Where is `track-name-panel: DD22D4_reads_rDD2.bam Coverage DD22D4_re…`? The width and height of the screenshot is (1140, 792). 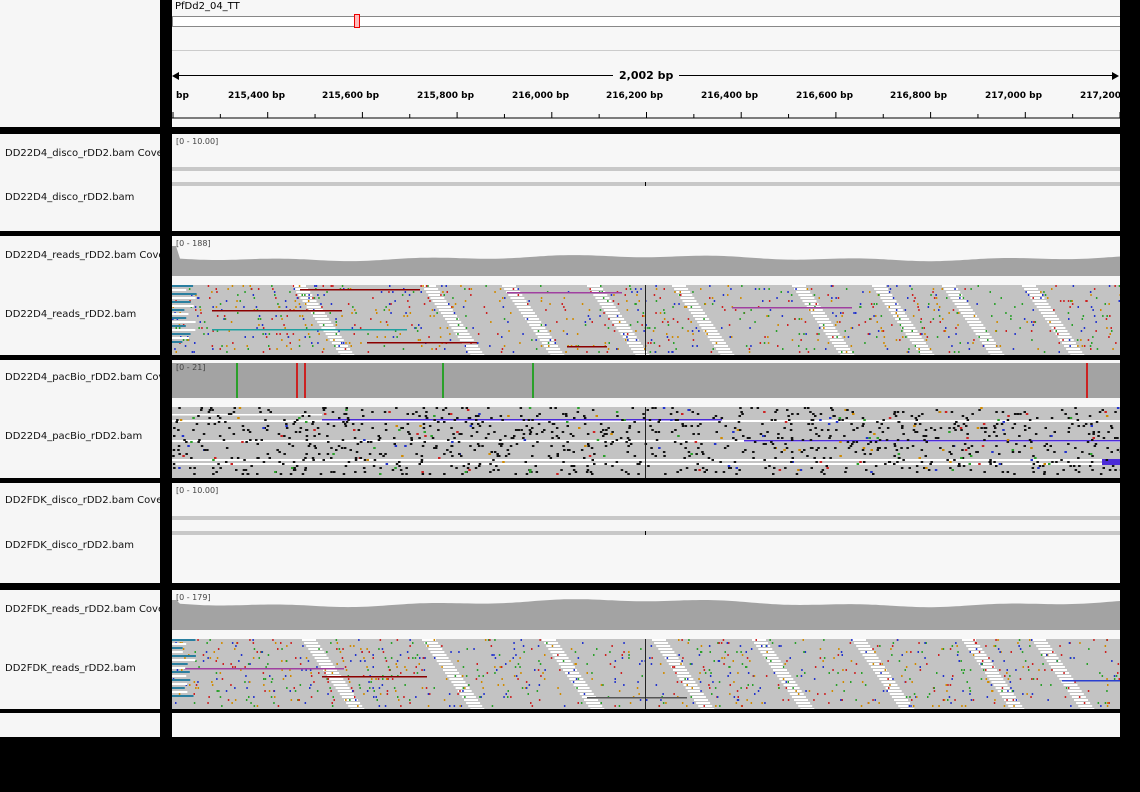 track-name-panel: DD22D4_reads_rDD2.bam Coverage DD22D4_re… is located at coordinates (80, 295).